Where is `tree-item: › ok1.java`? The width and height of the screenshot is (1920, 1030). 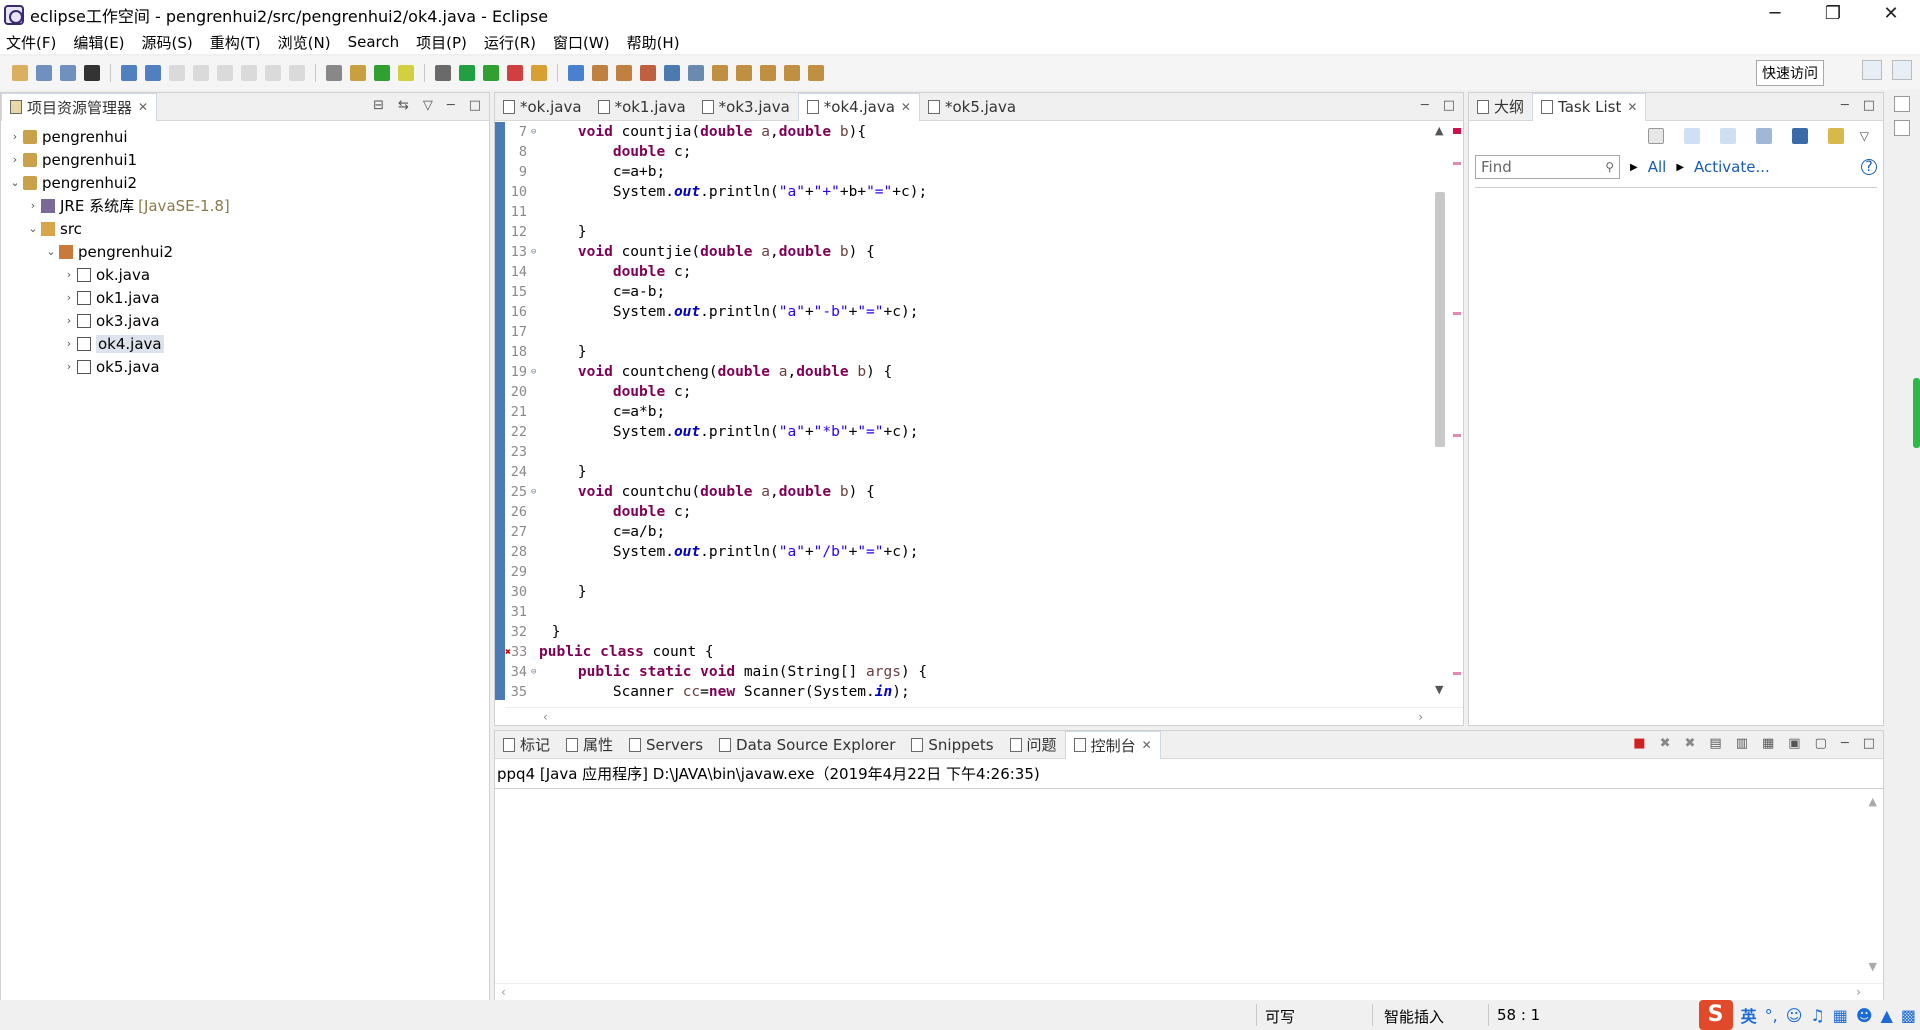 tree-item: › ok1.java is located at coordinates (245, 297).